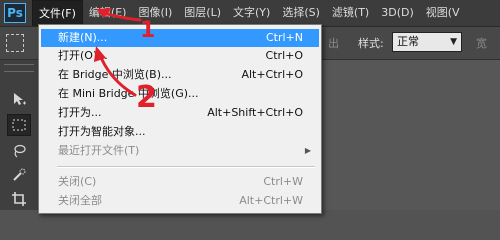 The image size is (500, 240). I want to click on tool-preset-picker, so click(15, 43).